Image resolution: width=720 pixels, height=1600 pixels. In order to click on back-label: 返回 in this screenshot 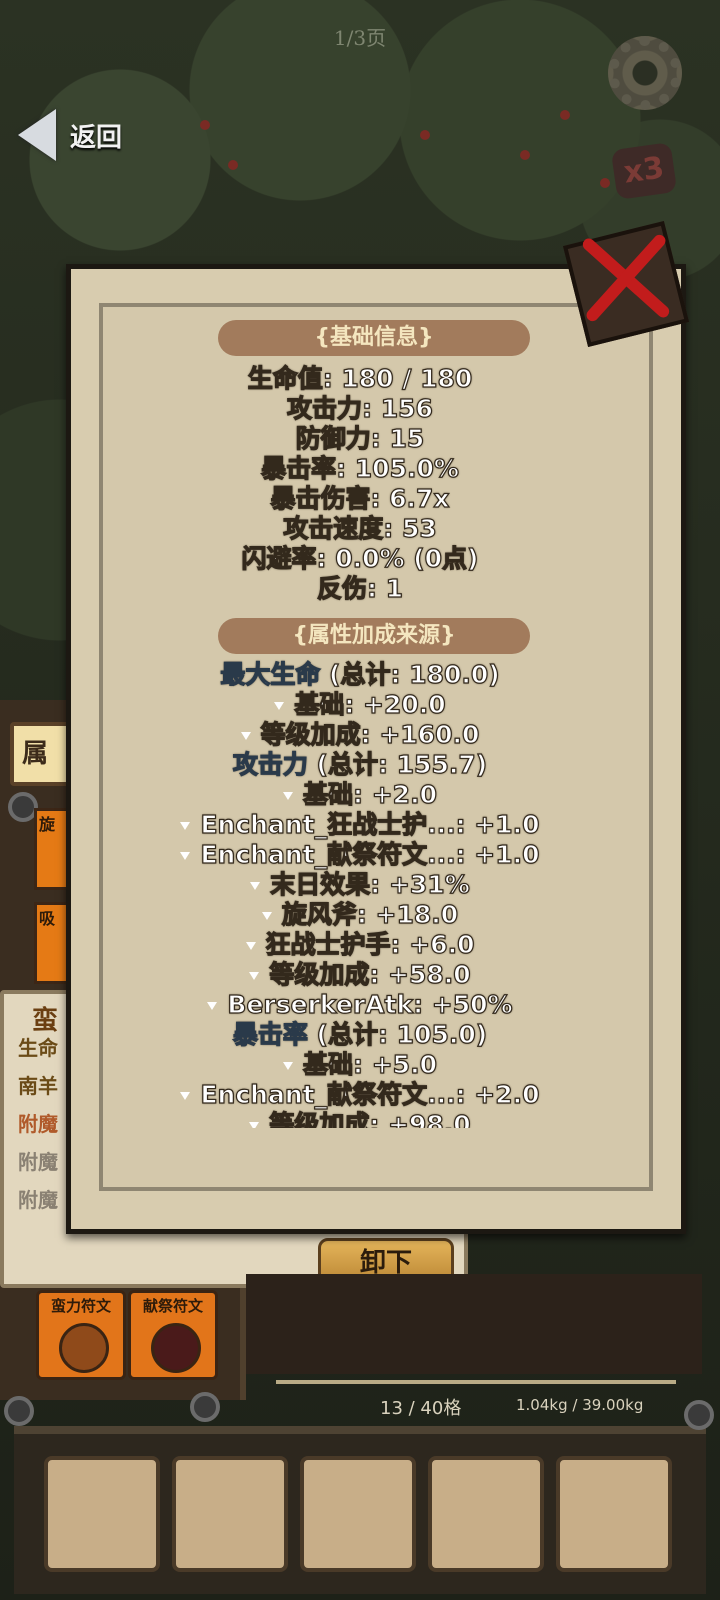, I will do `click(96, 137)`.